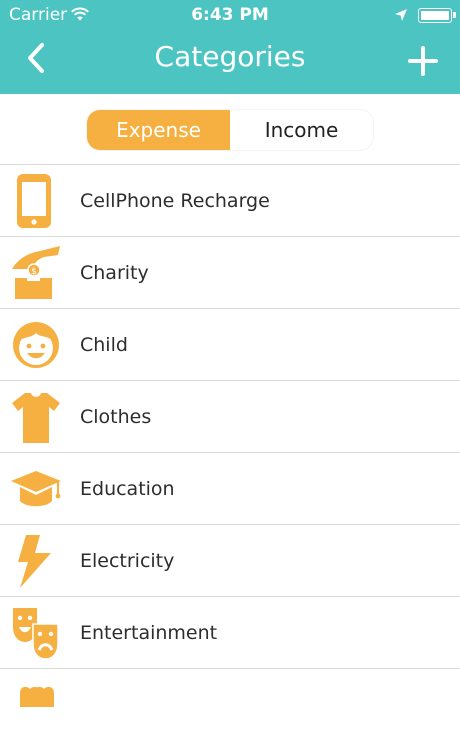  What do you see at coordinates (301, 130) in the screenshot?
I see `segment-income: Income` at bounding box center [301, 130].